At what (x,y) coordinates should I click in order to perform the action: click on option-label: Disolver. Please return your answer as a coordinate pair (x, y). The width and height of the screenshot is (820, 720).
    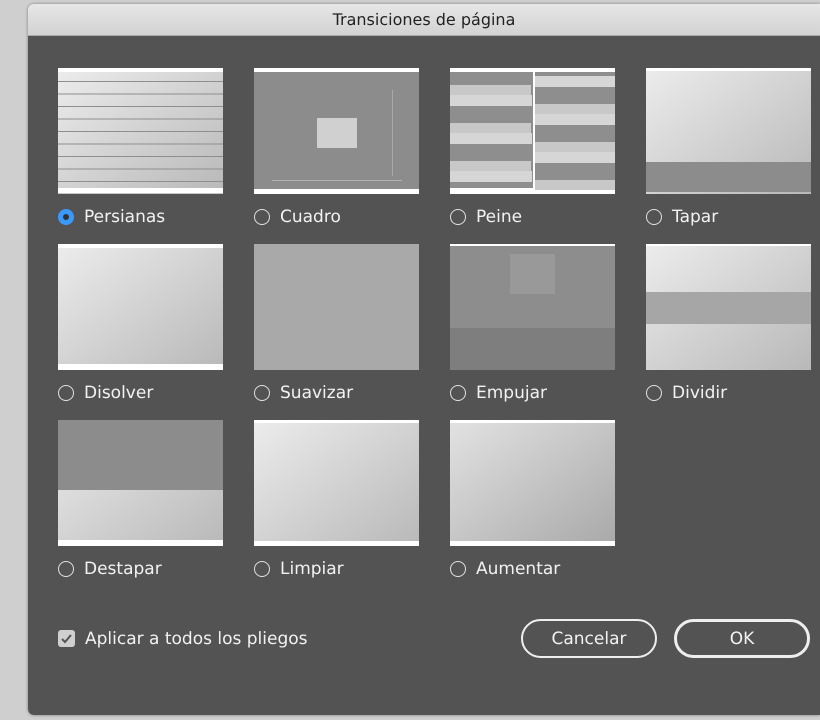
    Looking at the image, I should click on (119, 393).